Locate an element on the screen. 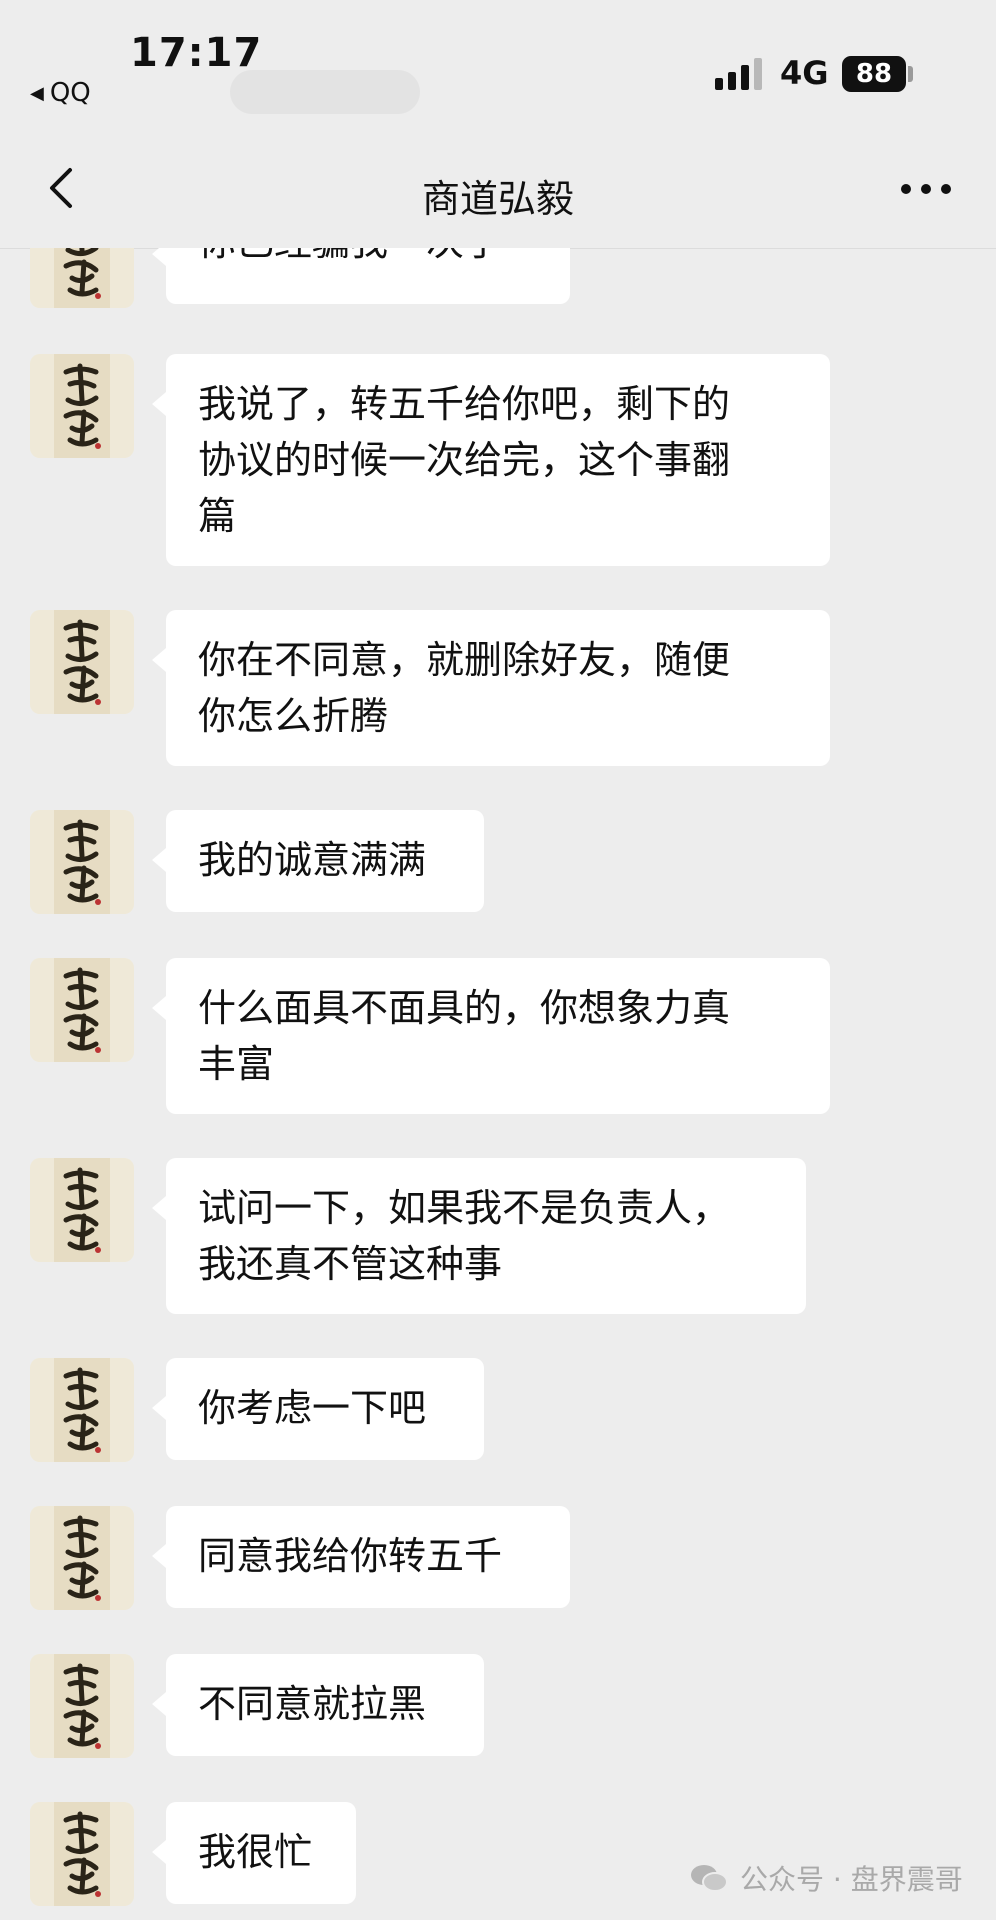  watermark-text: 公众号 · 盘界震哥 is located at coordinates (851, 1879).